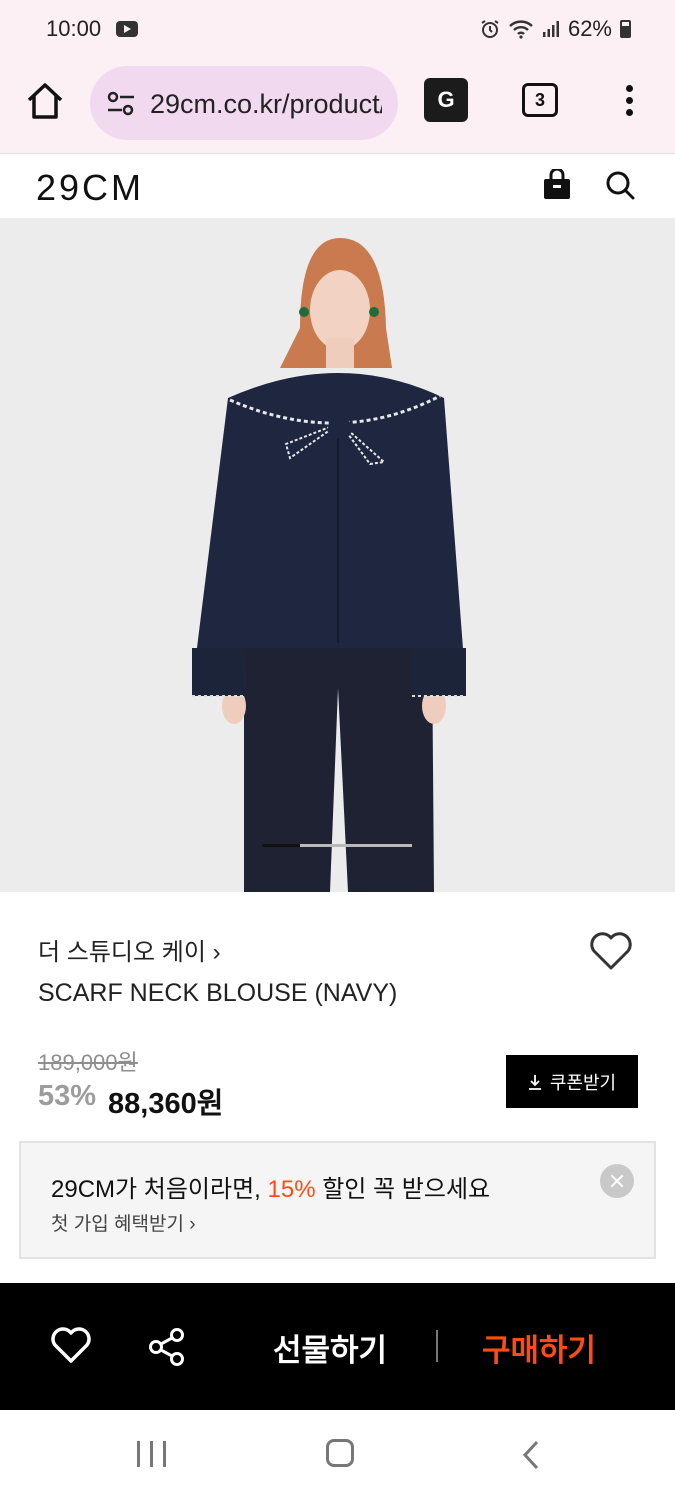 Image resolution: width=675 pixels, height=1500 pixels. I want to click on signup-benefit-link: 첫 가입 혜택받기 ›, so click(123, 1222).